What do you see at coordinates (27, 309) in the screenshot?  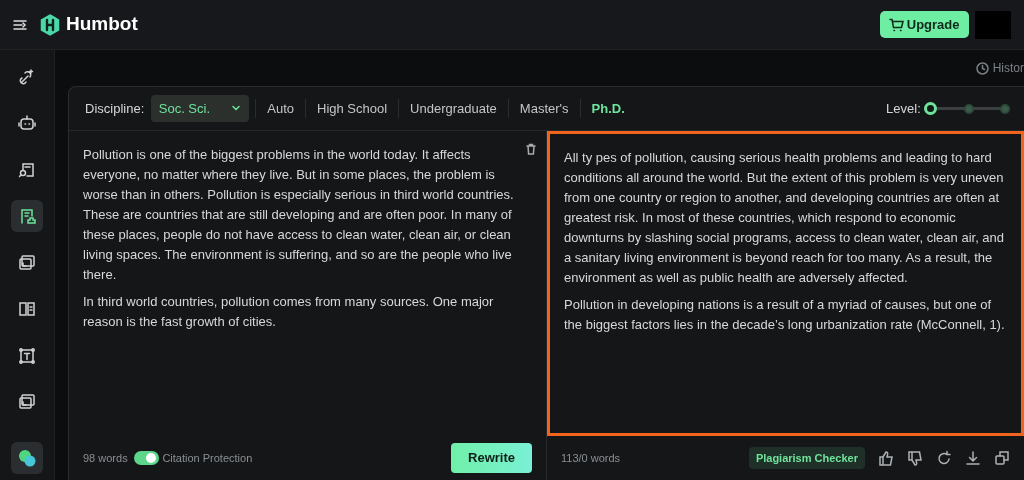 I see `book-icon` at bounding box center [27, 309].